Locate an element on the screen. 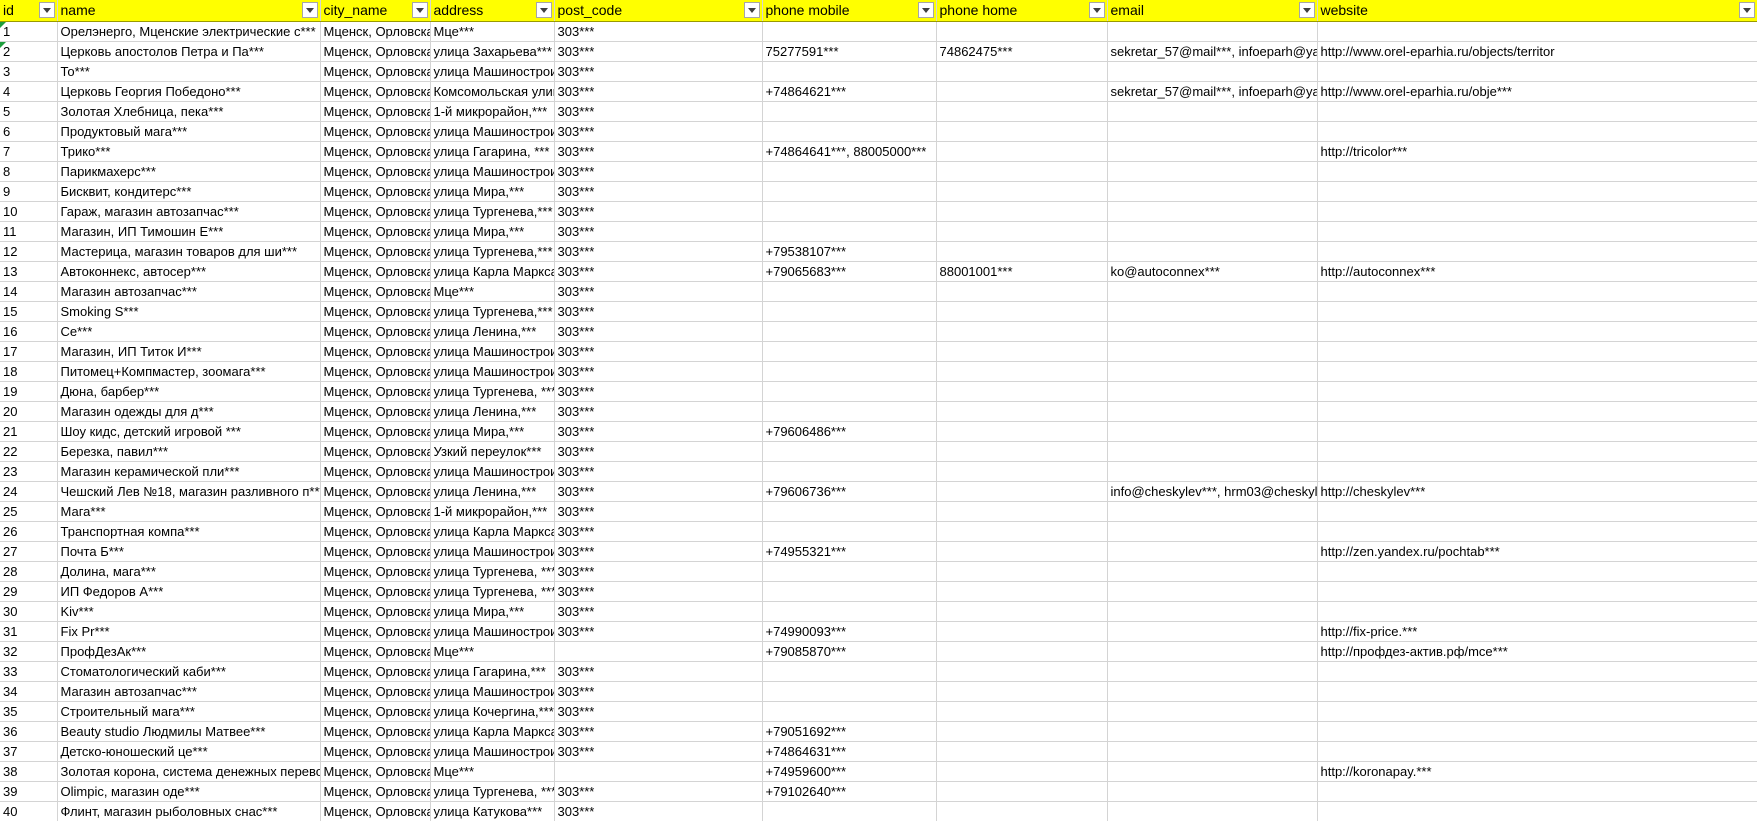  cell-name: Трико*** is located at coordinates (189, 151).